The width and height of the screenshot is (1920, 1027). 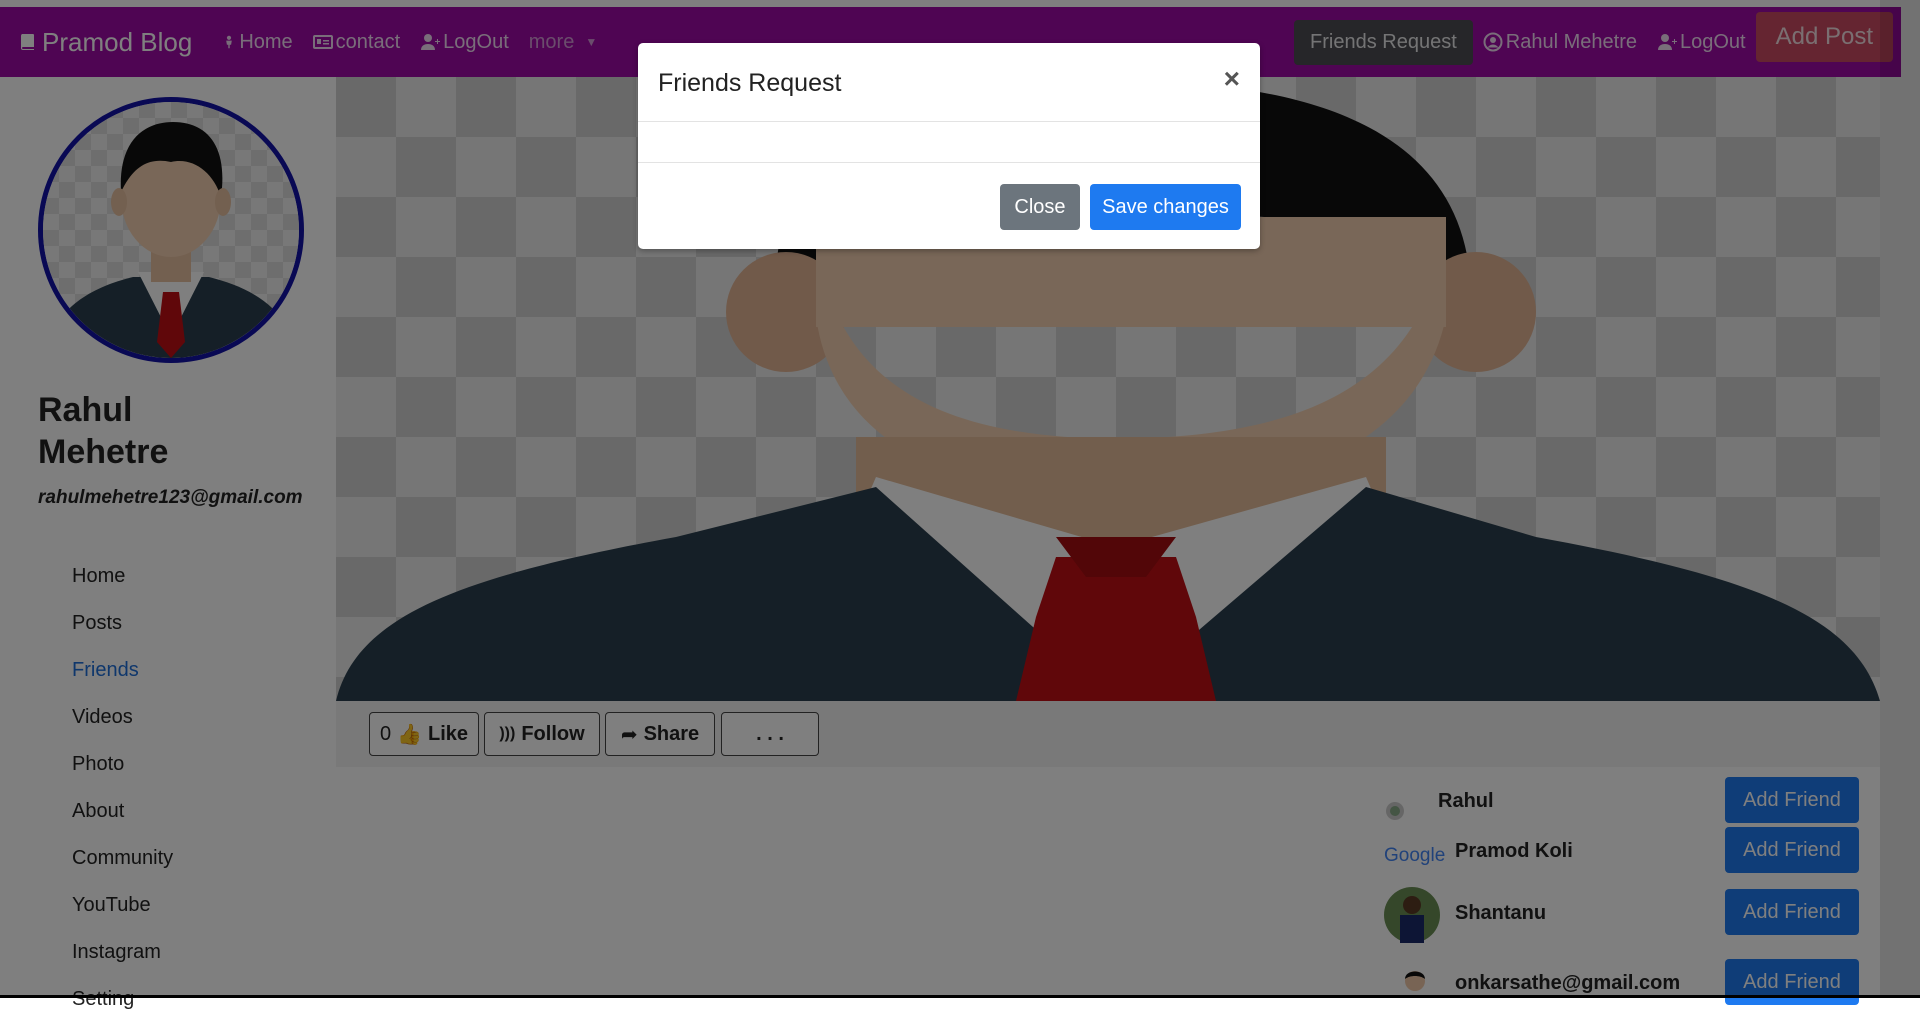 I want to click on close-icon: ×, so click(x=1232, y=79).